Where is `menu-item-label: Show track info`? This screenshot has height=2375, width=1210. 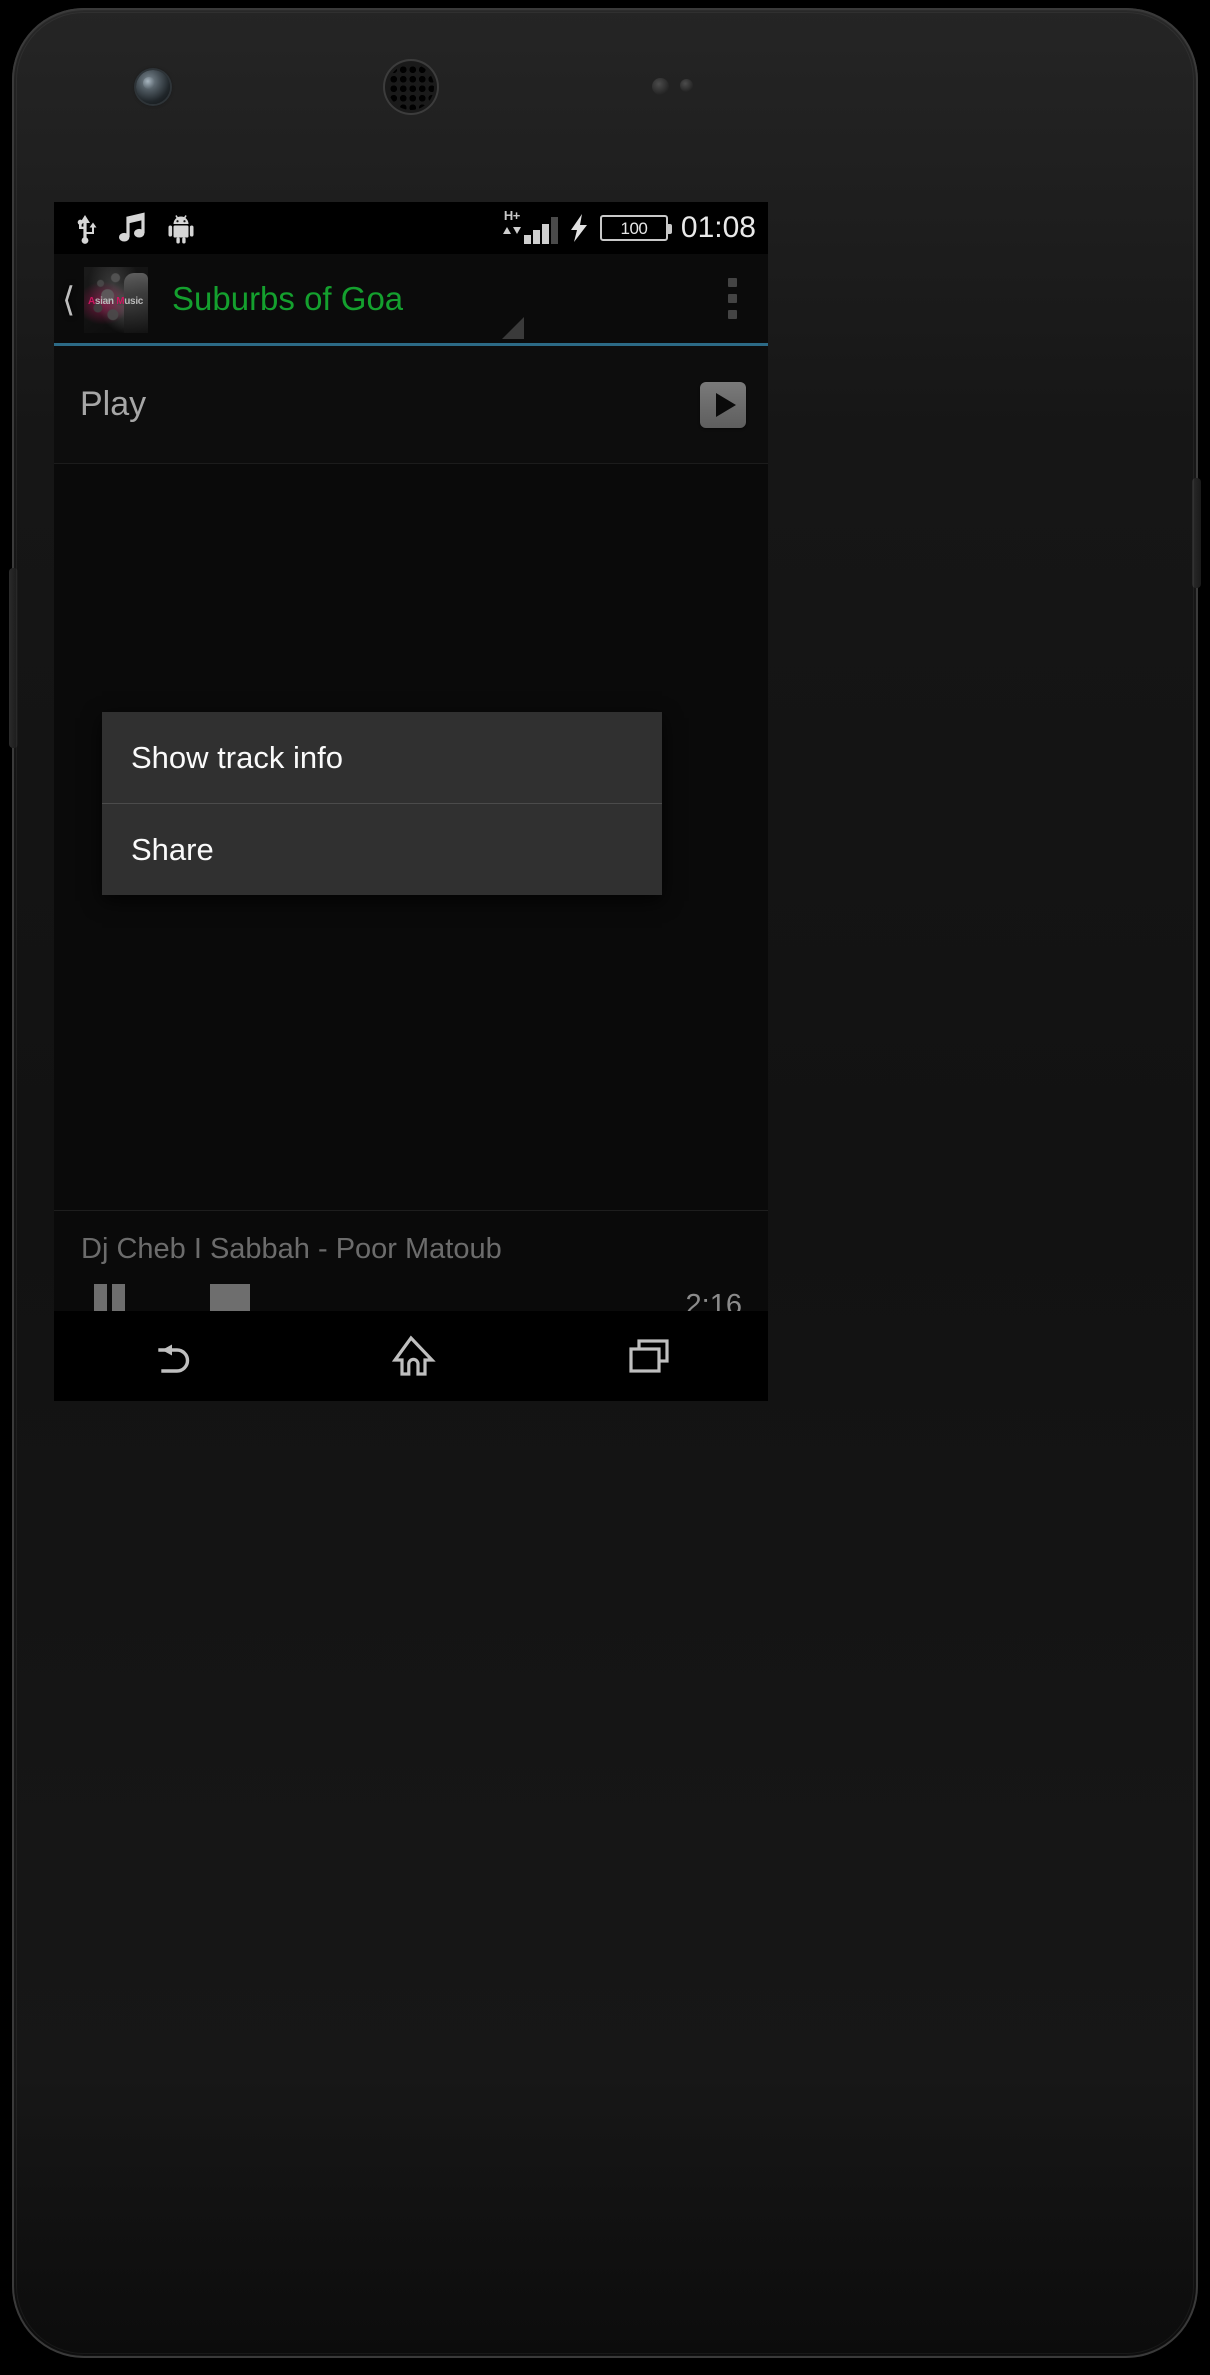 menu-item-label: Show track info is located at coordinates (237, 757).